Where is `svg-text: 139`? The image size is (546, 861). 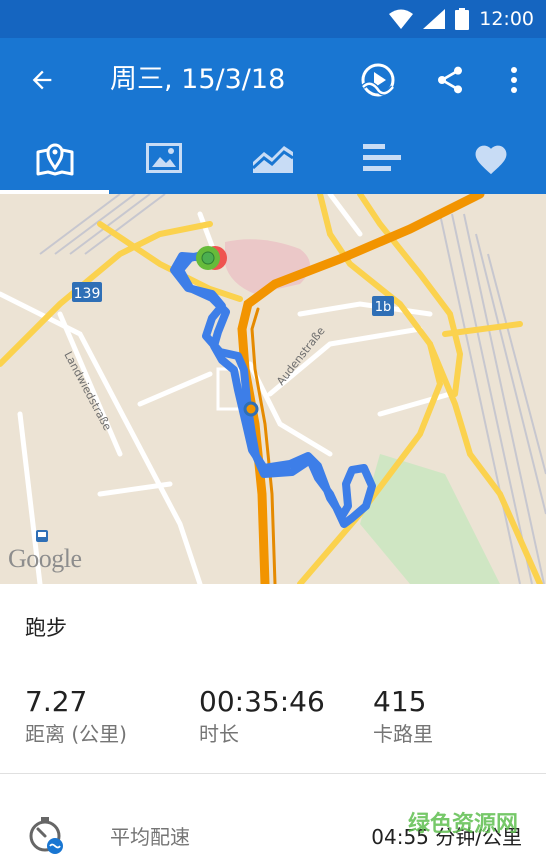
svg-text: 139 is located at coordinates (87, 294).